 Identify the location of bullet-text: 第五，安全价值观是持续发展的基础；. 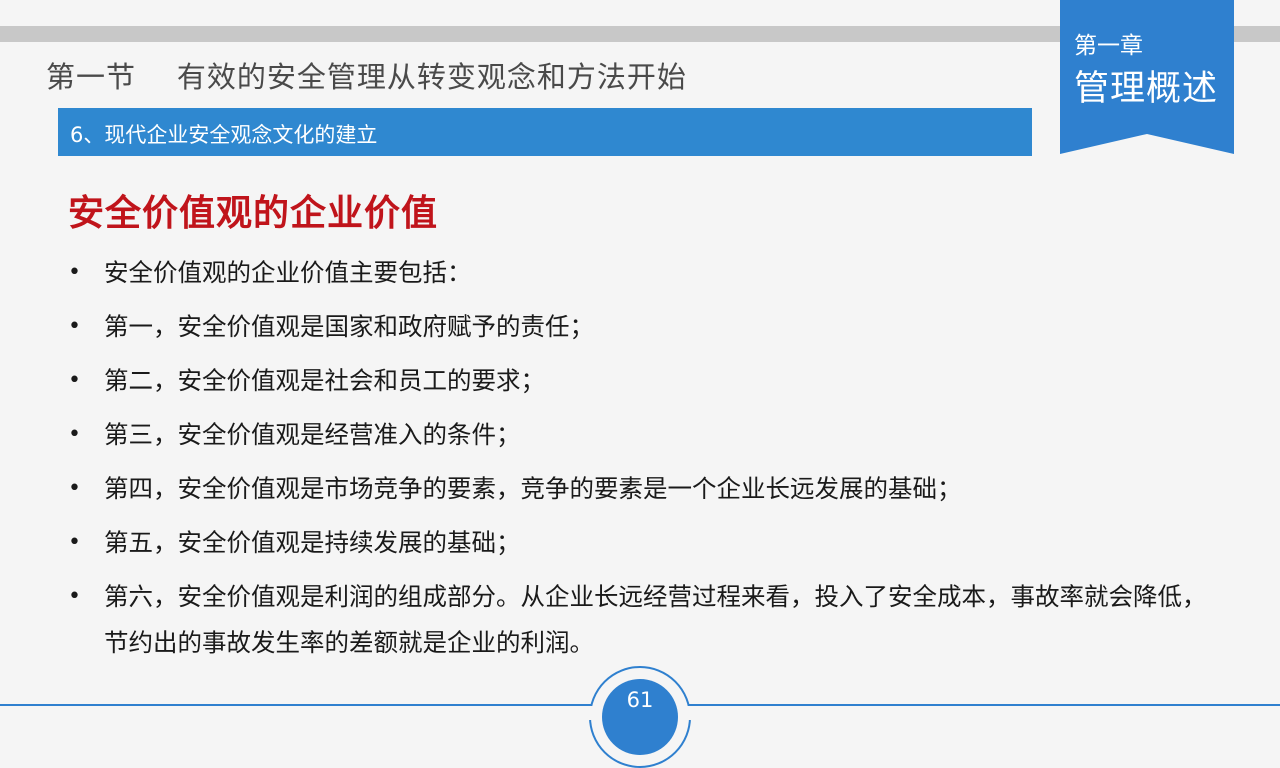
(312, 542).